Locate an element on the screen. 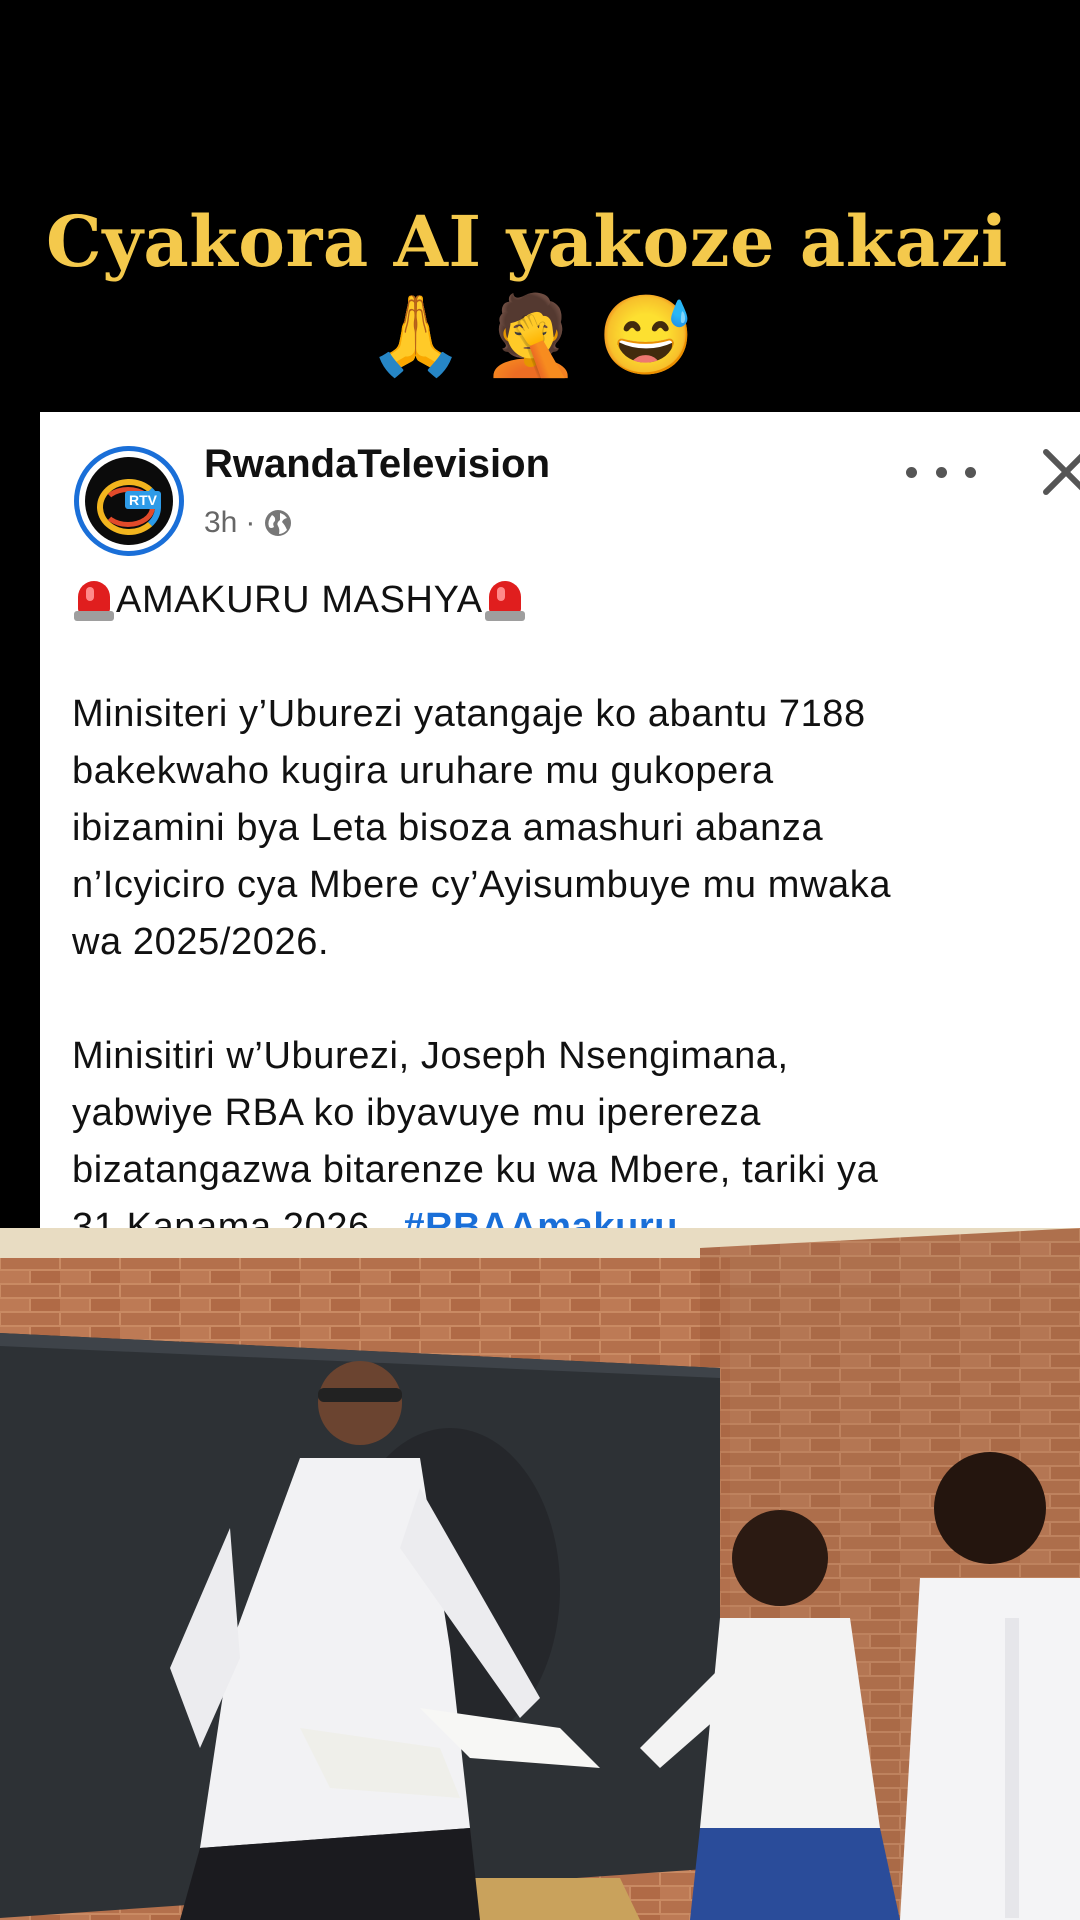 Image resolution: width=1080 pixels, height=1920 pixels. paragraph-2-last-line: 31 Kanama 2026. #RBAAmakuru is located at coordinates (576, 1213).